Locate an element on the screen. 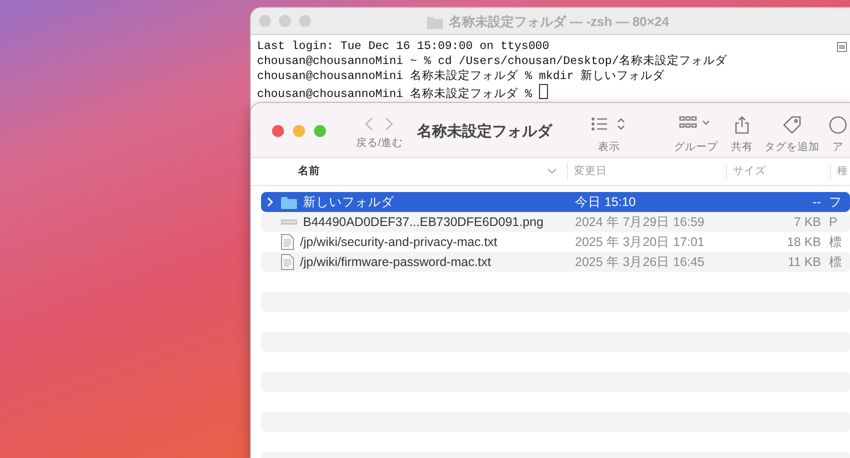  column-header: サイズ is located at coordinates (778, 171).